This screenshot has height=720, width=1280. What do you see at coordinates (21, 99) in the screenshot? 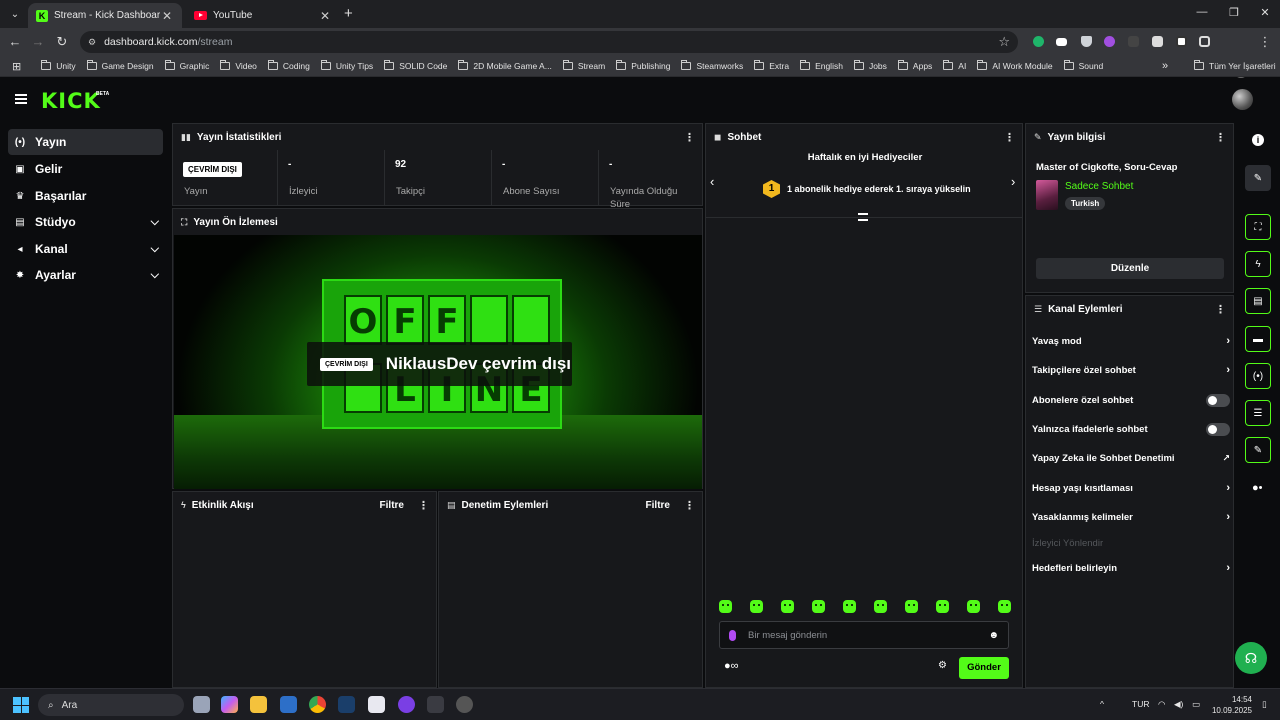
I see `menu-hamburger-icon` at bounding box center [21, 99].